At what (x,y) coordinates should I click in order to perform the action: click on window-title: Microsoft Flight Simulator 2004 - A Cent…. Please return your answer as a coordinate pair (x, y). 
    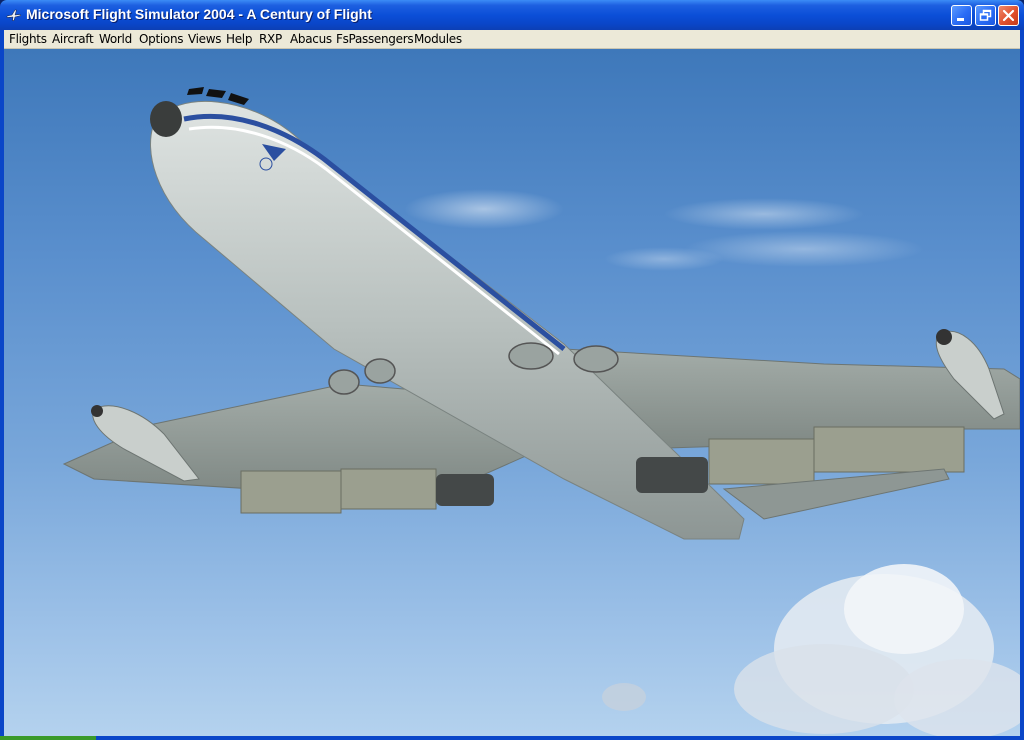
    Looking at the image, I should click on (199, 14).